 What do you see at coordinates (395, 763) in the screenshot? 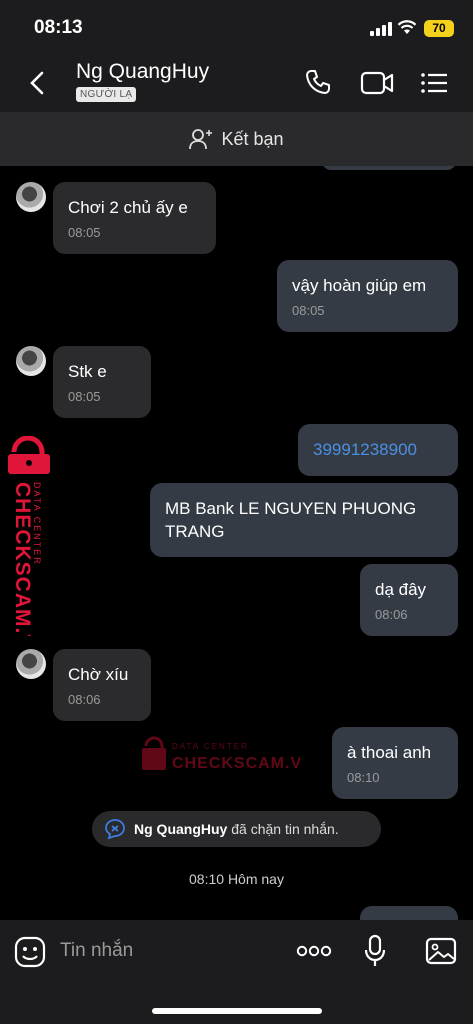
I see `message-bubble-outgoing: à thoai anh 08:10` at bounding box center [395, 763].